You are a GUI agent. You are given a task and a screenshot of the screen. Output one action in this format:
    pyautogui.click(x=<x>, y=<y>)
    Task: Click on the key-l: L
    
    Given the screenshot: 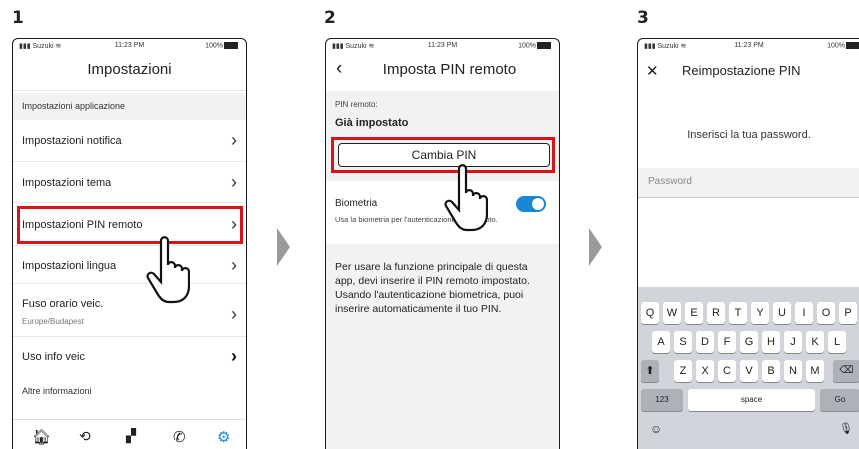 What is the action you would take?
    pyautogui.click(x=837, y=342)
    